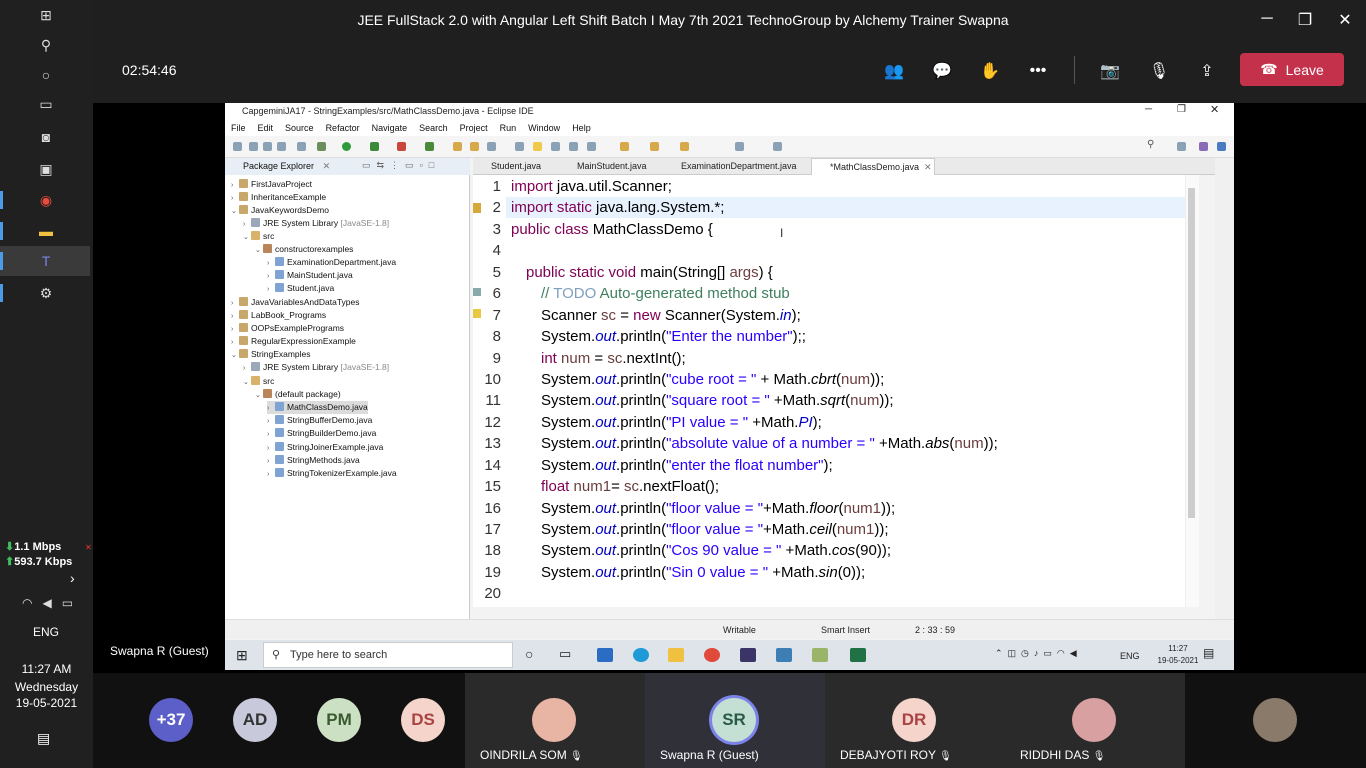 This screenshot has height=768, width=1366. What do you see at coordinates (271, 184) in the screenshot?
I see `tree-item-firstjavaproject: › FirstJavaProject` at bounding box center [271, 184].